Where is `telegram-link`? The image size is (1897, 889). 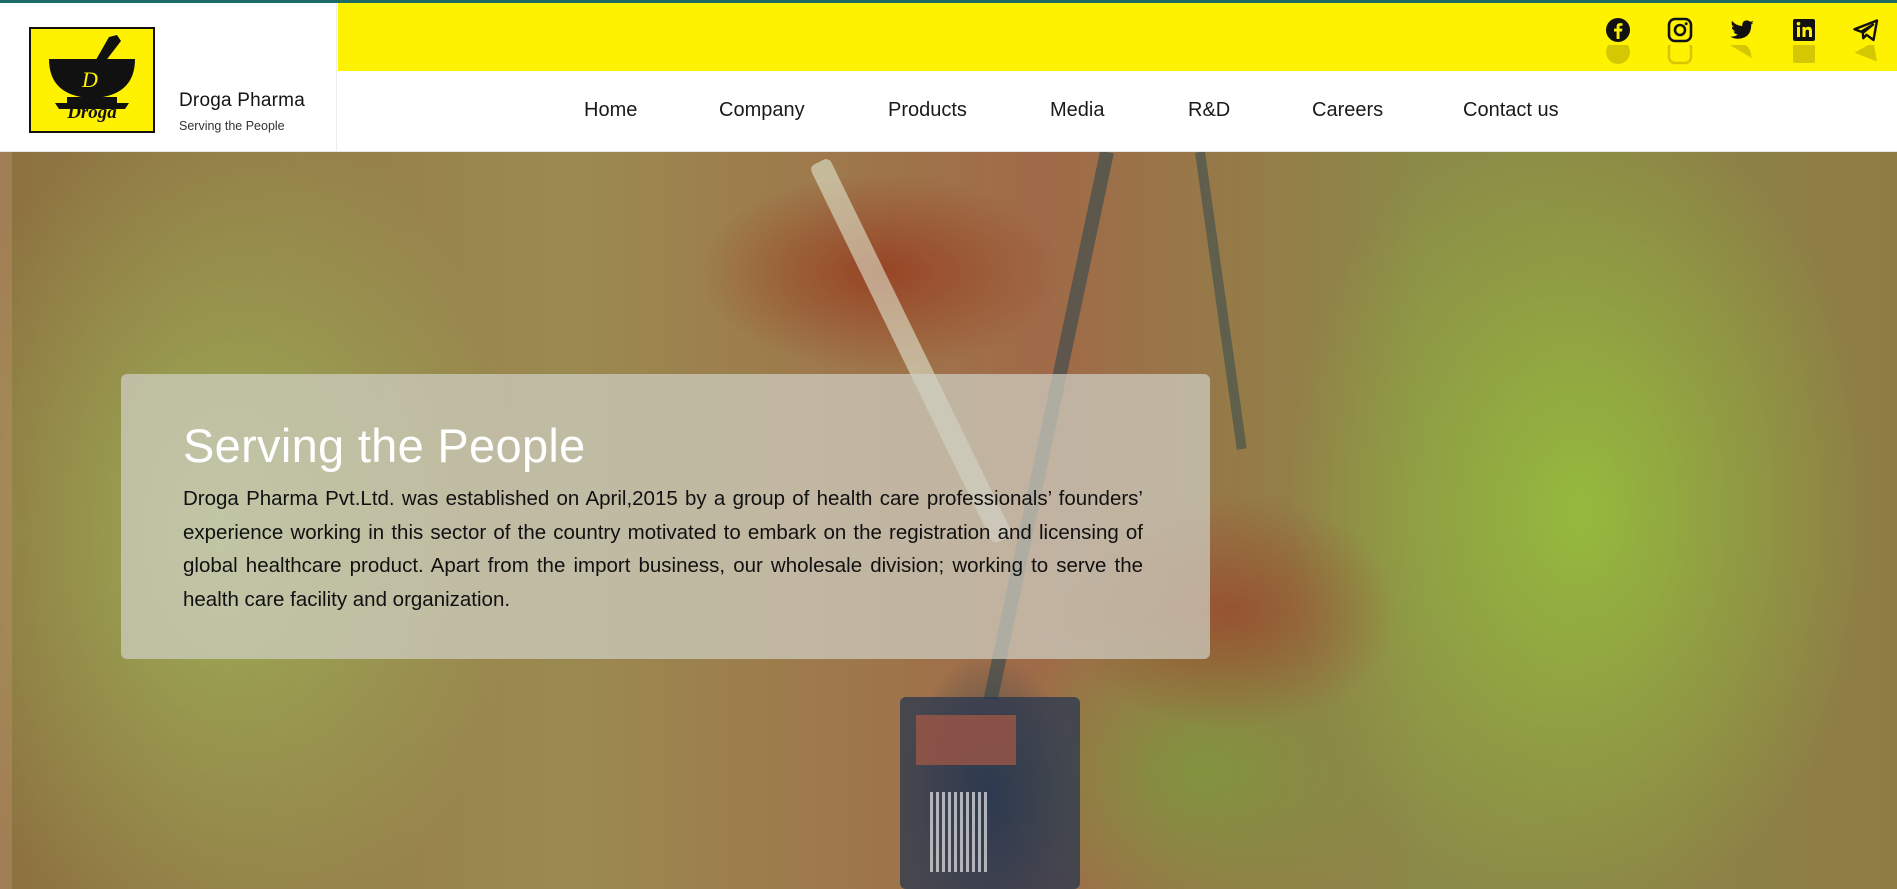 telegram-link is located at coordinates (1866, 38).